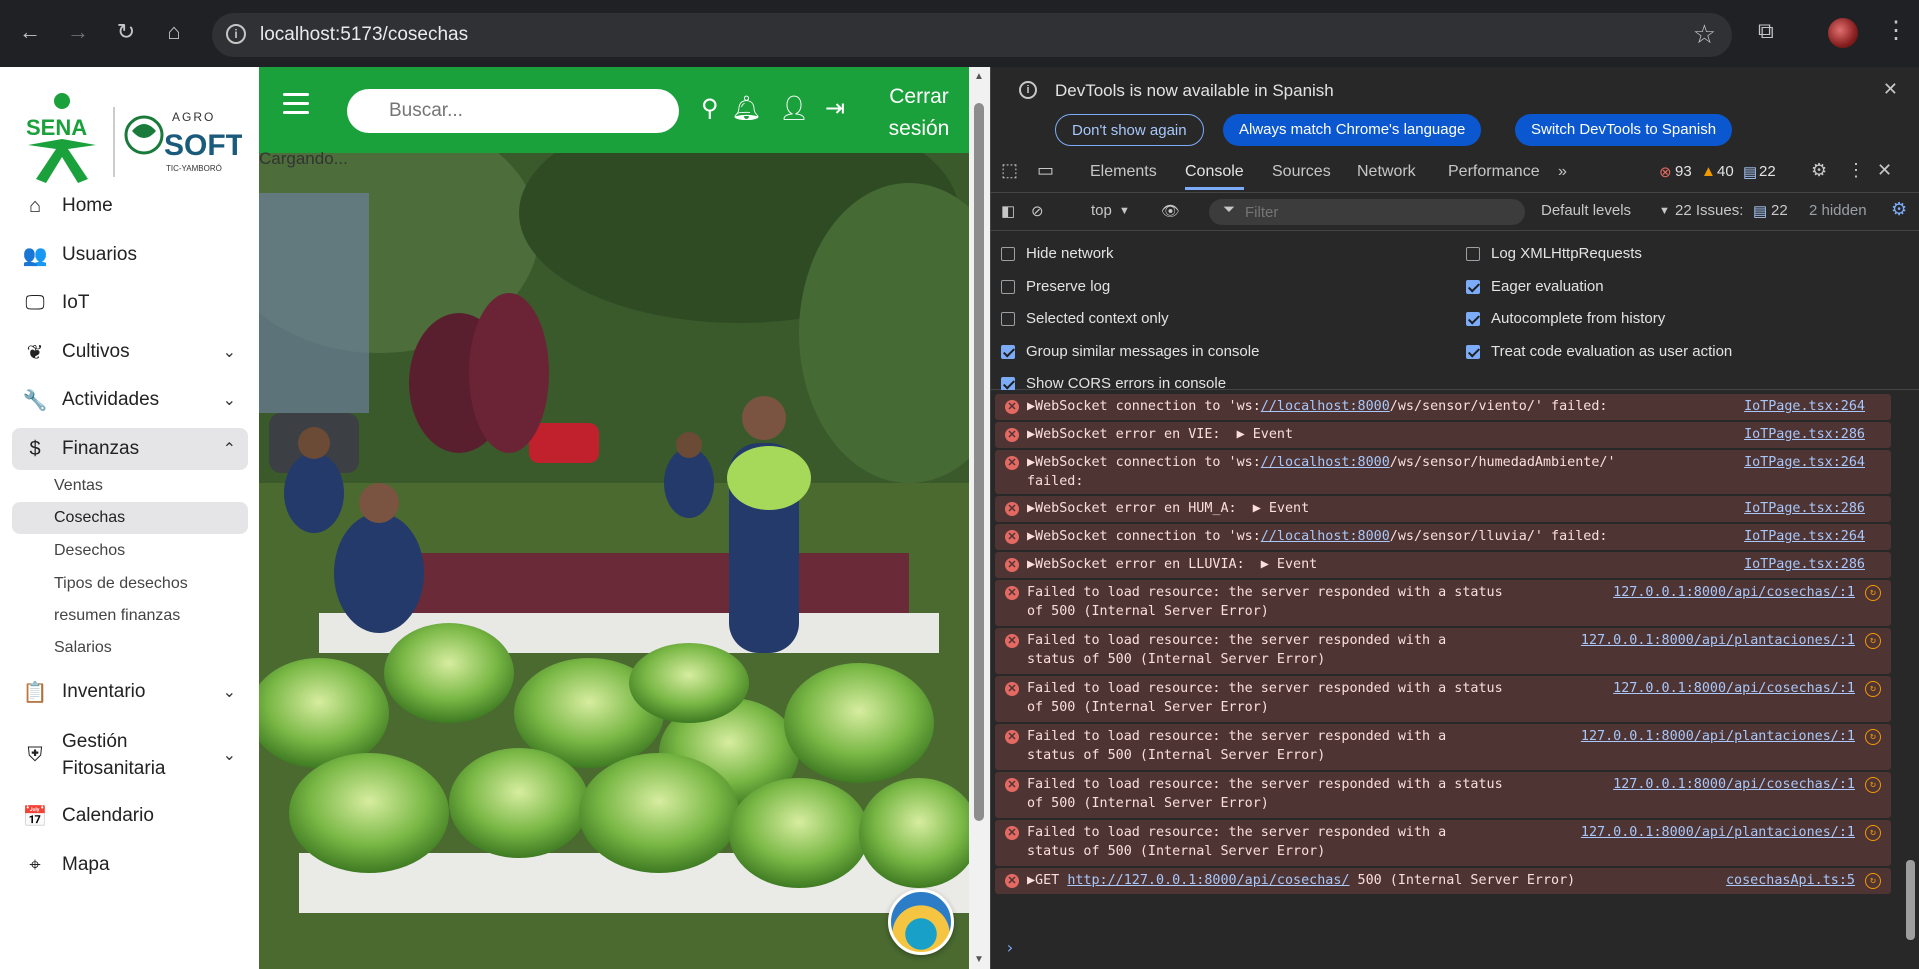 Image resolution: width=1919 pixels, height=969 pixels. What do you see at coordinates (78, 486) in the screenshot?
I see `sidebar-sub-ventas: Ventas` at bounding box center [78, 486].